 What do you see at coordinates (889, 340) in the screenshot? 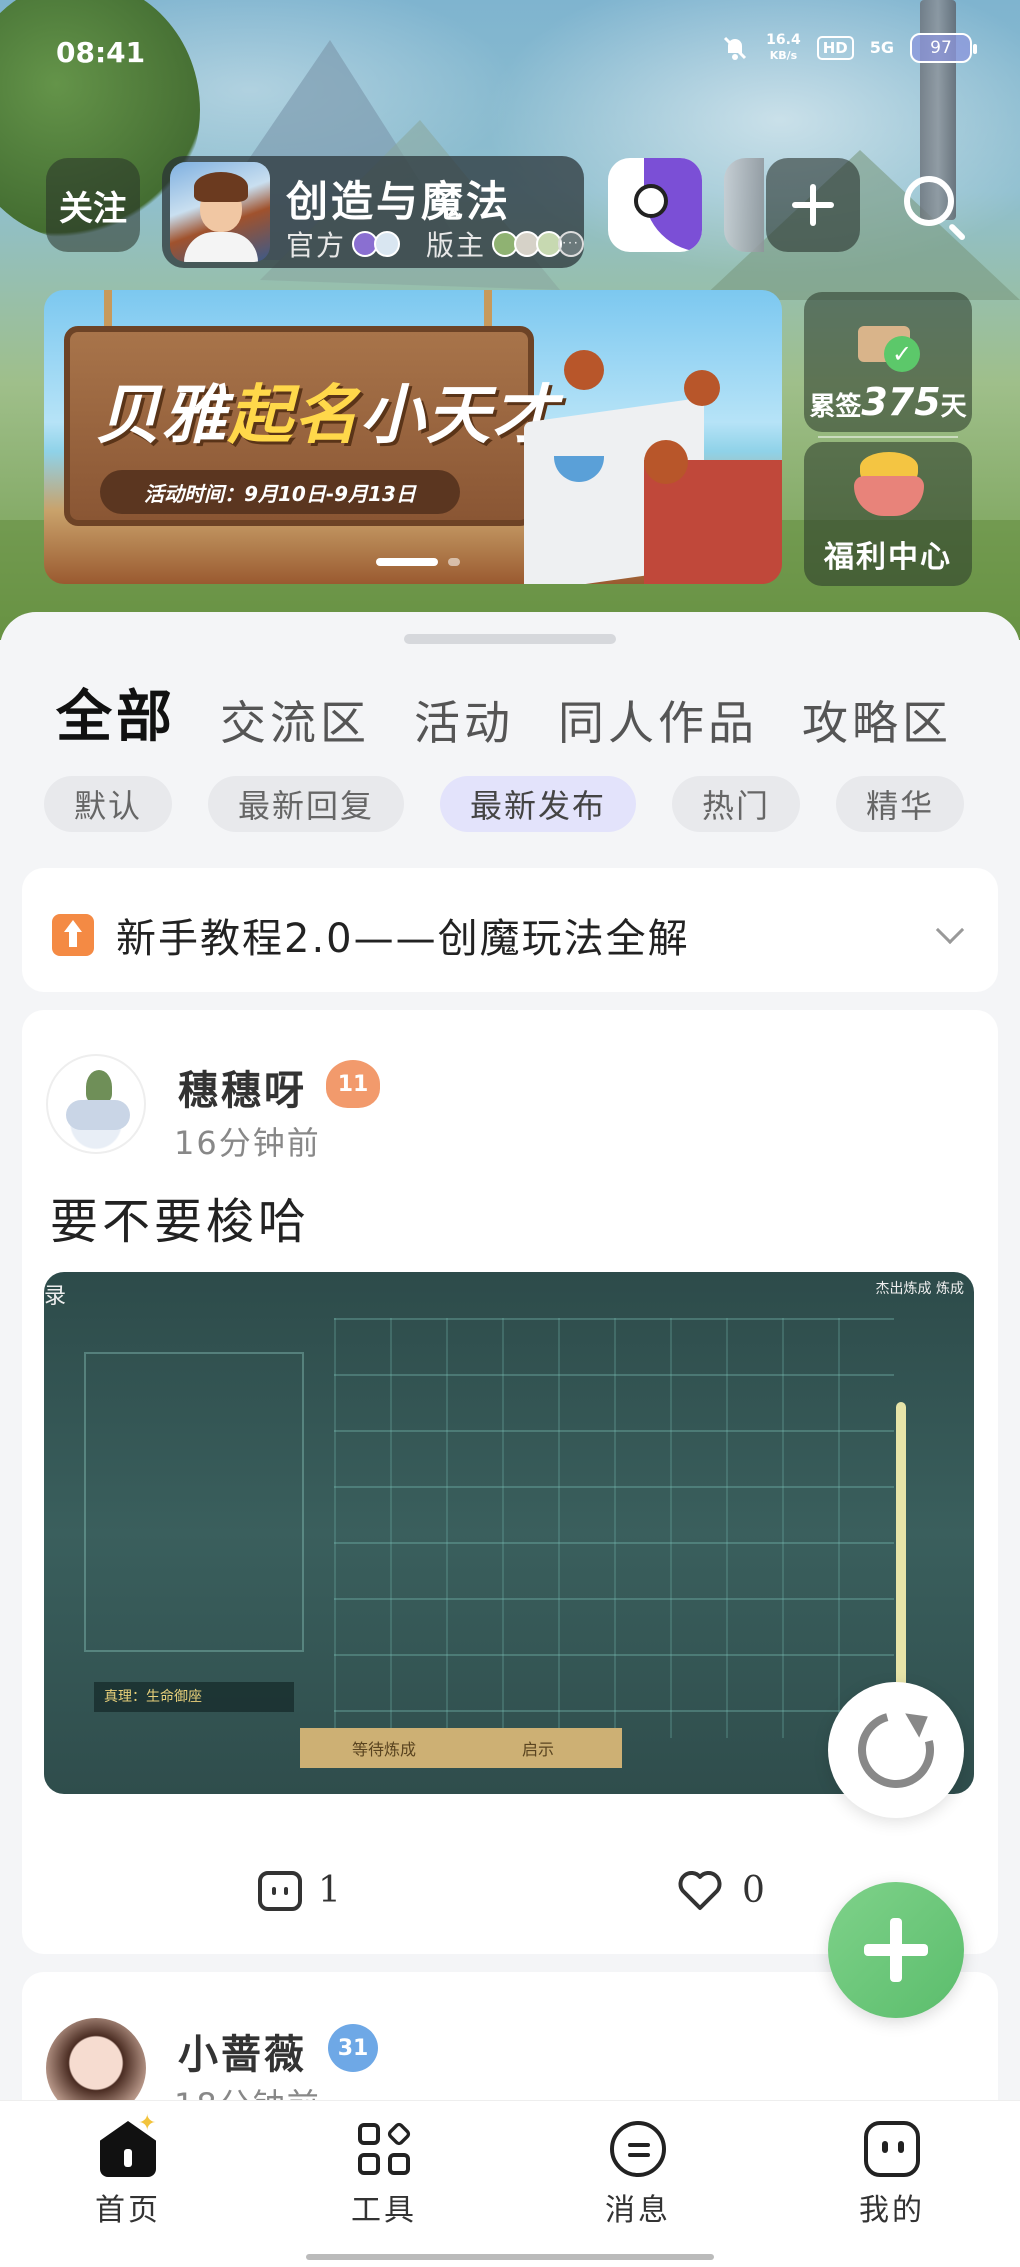
I see `sign-in-gift-icon: ✓` at bounding box center [889, 340].